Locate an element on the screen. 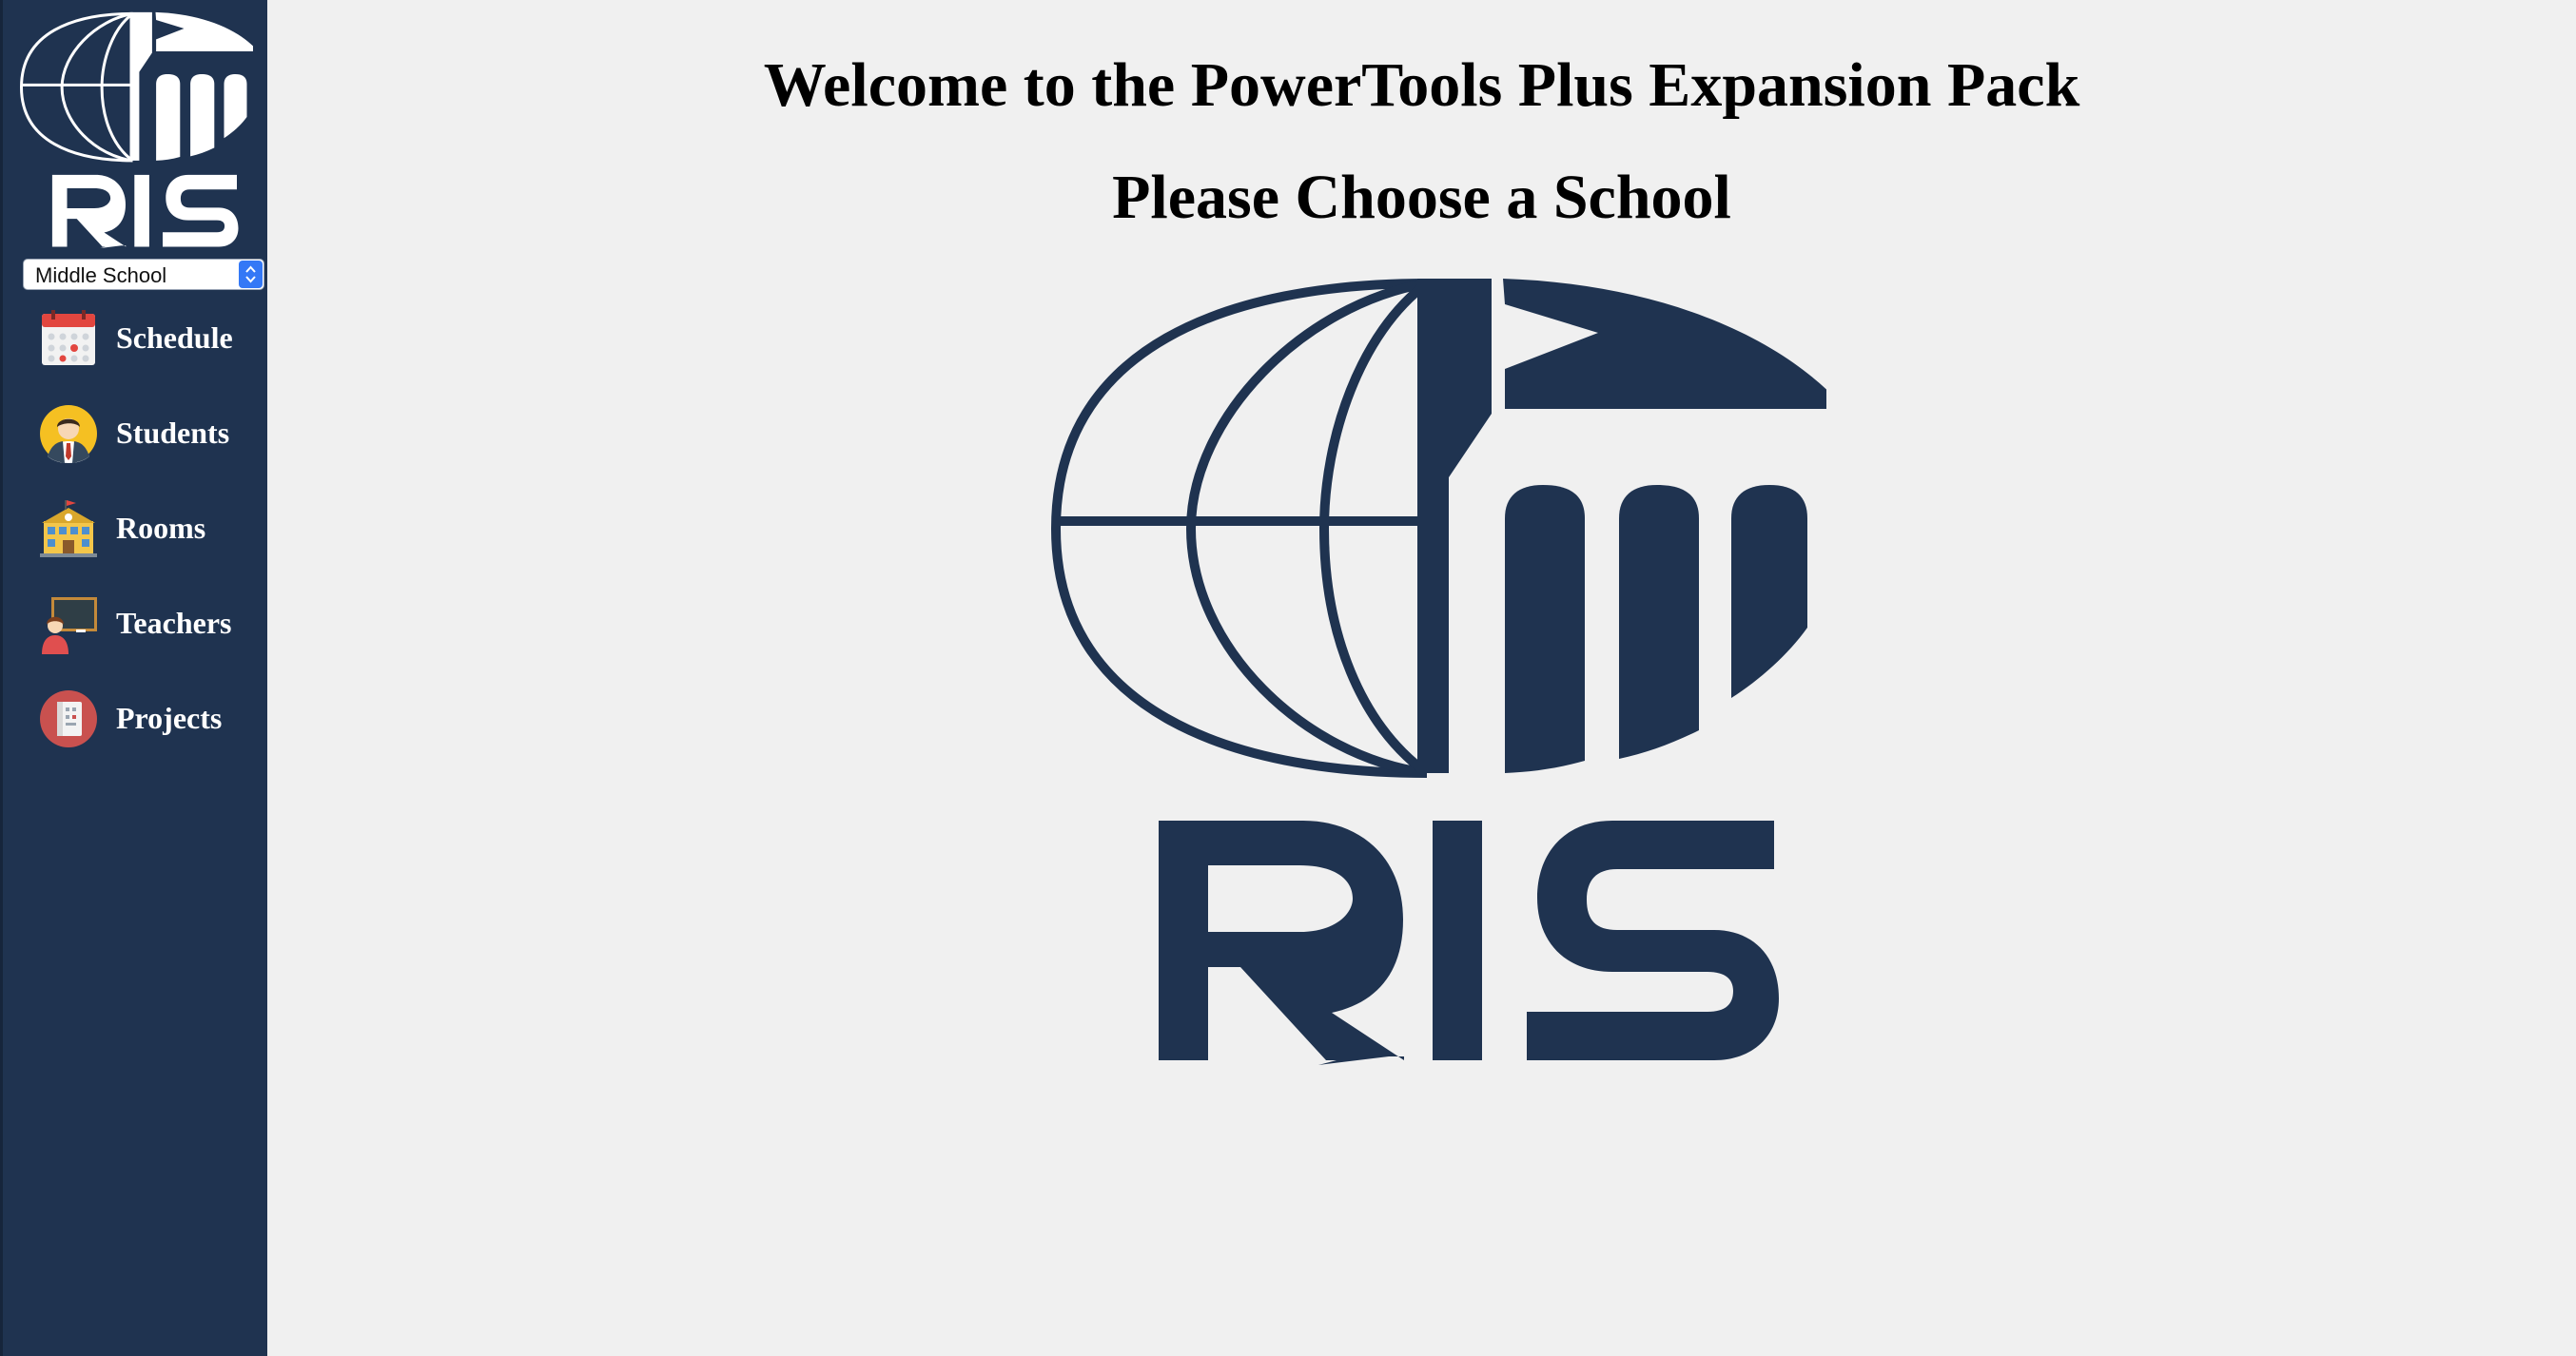  sidebar-item-rooms: Rooms is located at coordinates (149, 528).